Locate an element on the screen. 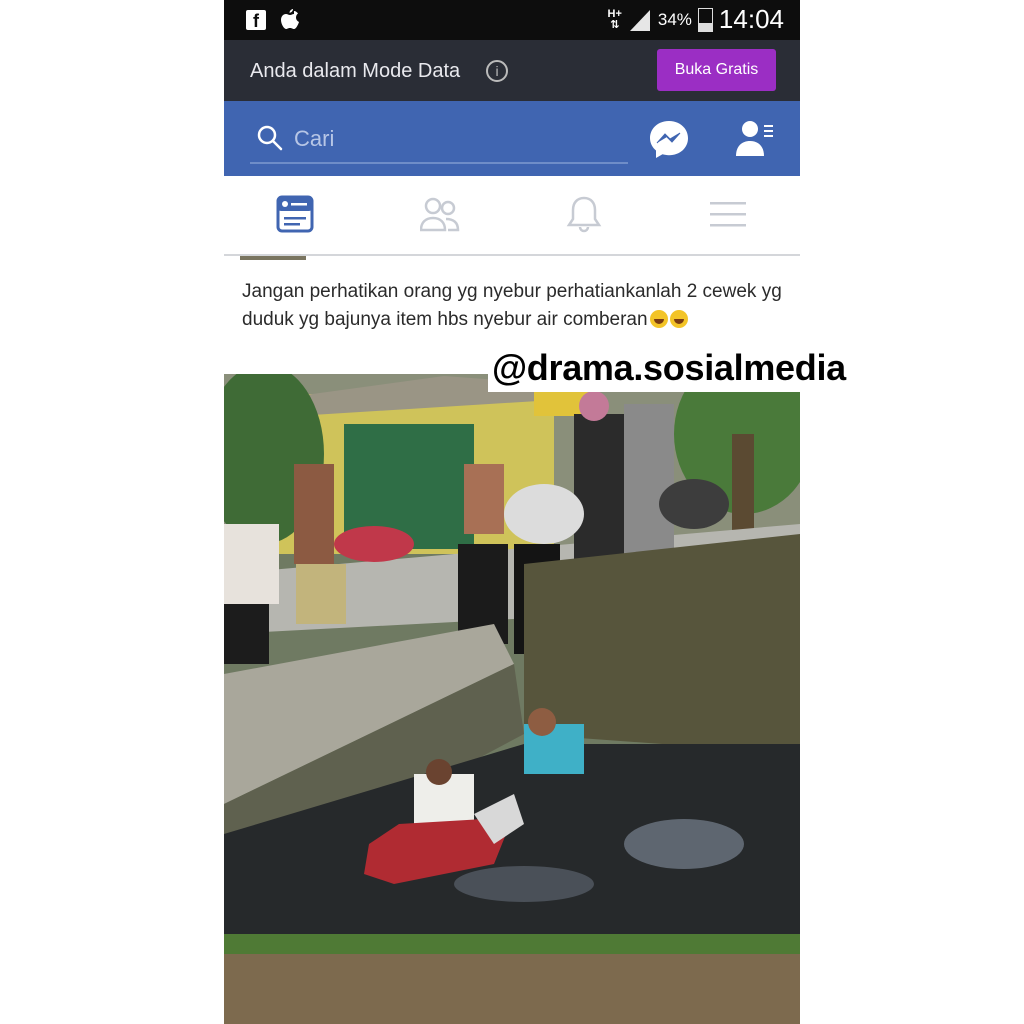 The image size is (1024, 1024). info-icon: i is located at coordinates (497, 71).